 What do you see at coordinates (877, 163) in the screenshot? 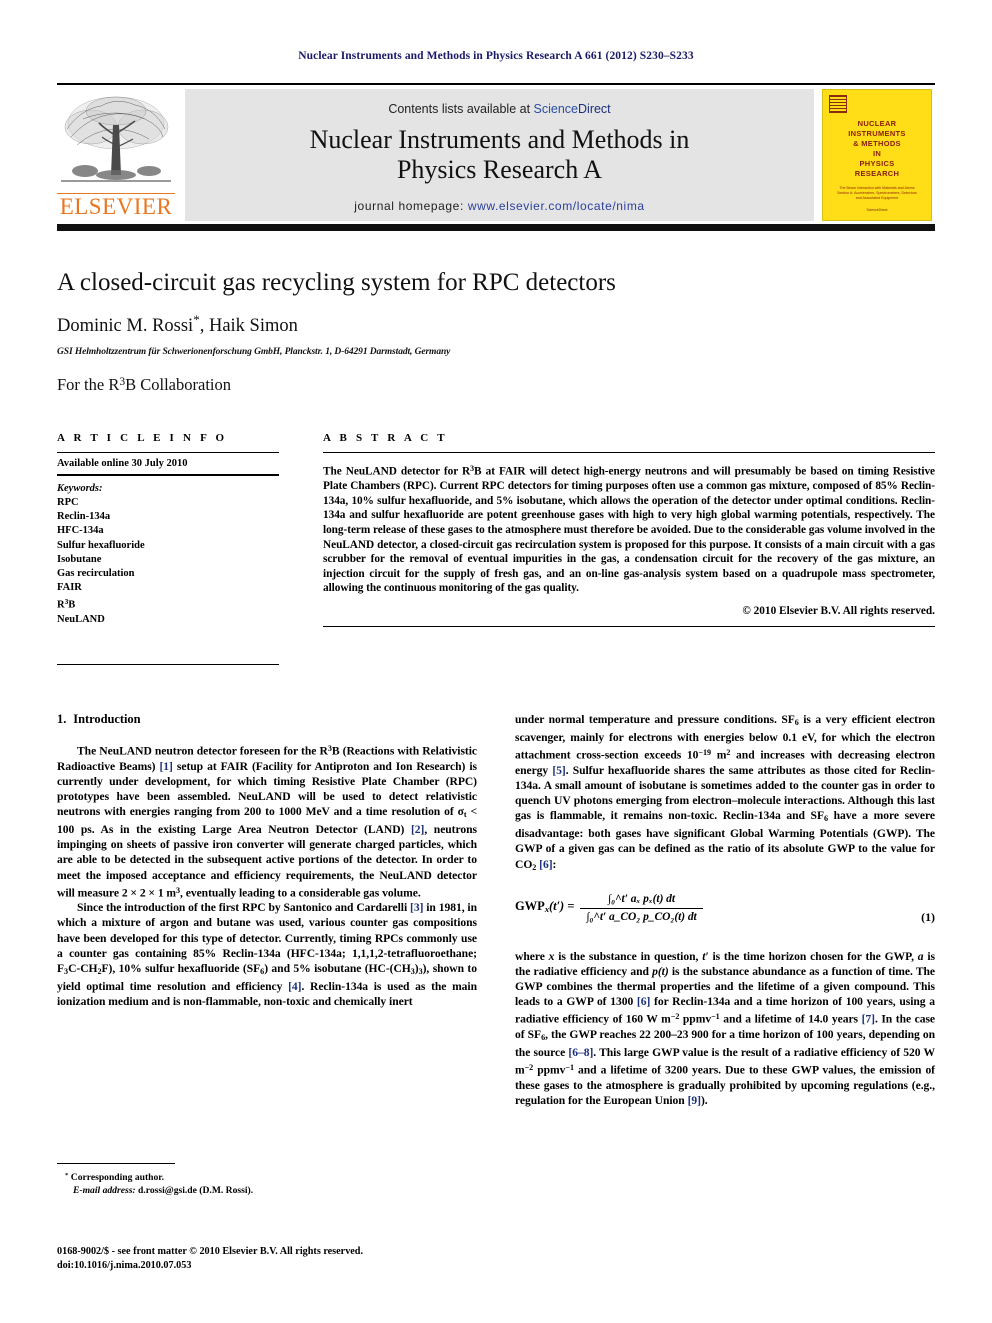
I see `cover-title-line-4: PHYSICS` at bounding box center [877, 163].